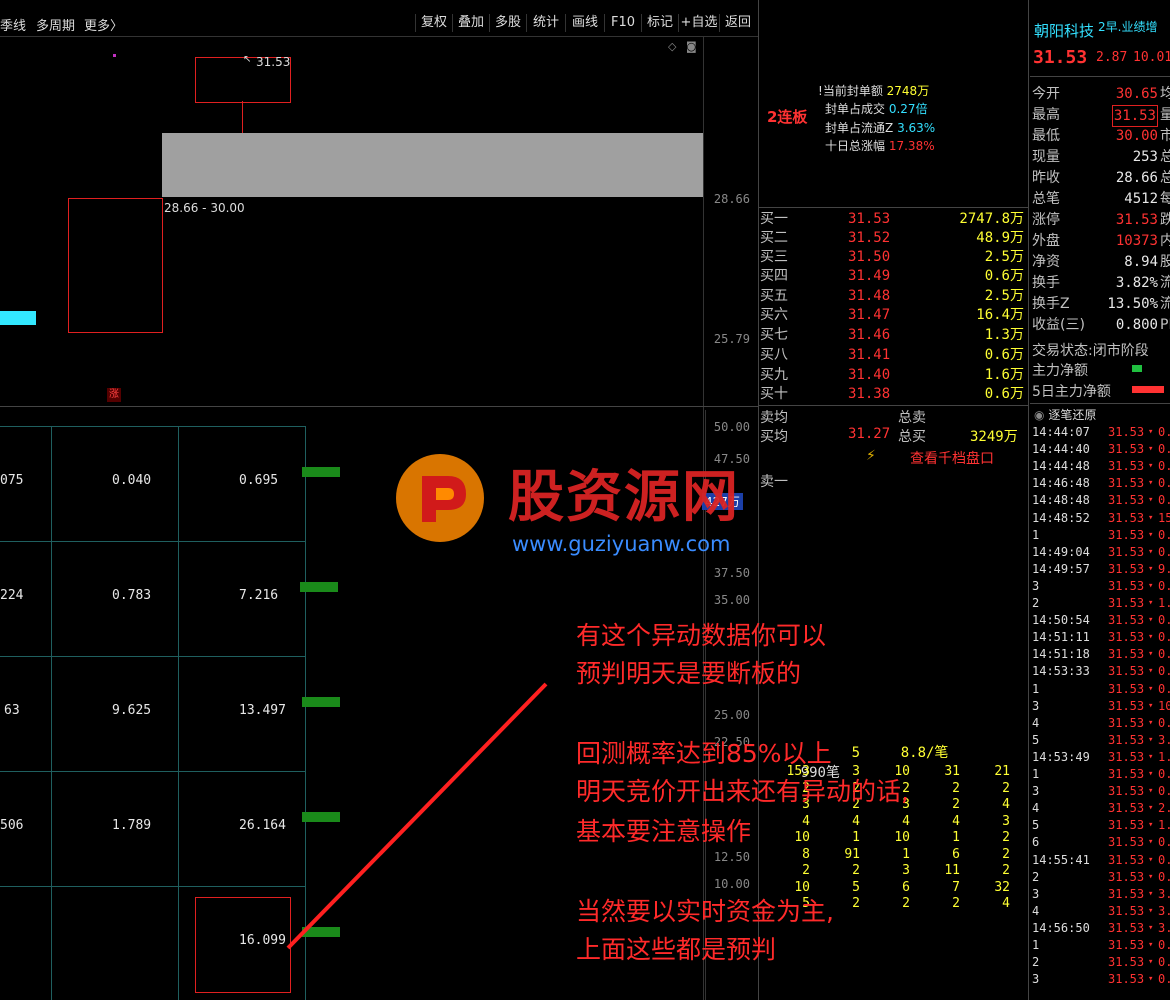  What do you see at coordinates (664, 831) in the screenshot?
I see `annotation-text: 基本要注意操作` at bounding box center [664, 831].